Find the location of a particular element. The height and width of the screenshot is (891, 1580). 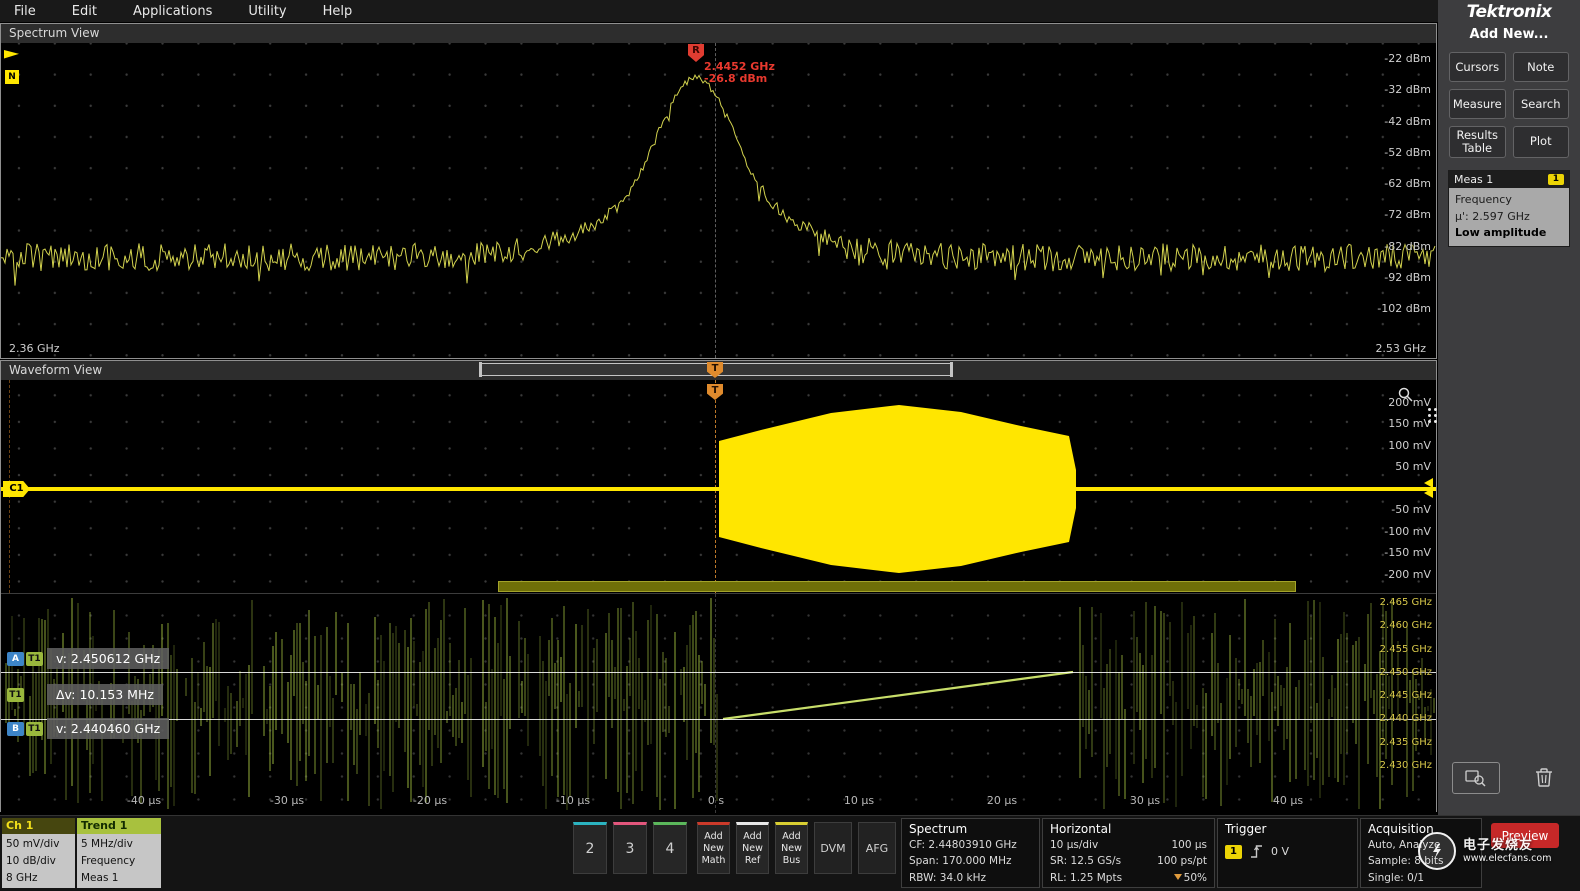

add-button-add-new-math: Add New Math is located at coordinates (713, 848).